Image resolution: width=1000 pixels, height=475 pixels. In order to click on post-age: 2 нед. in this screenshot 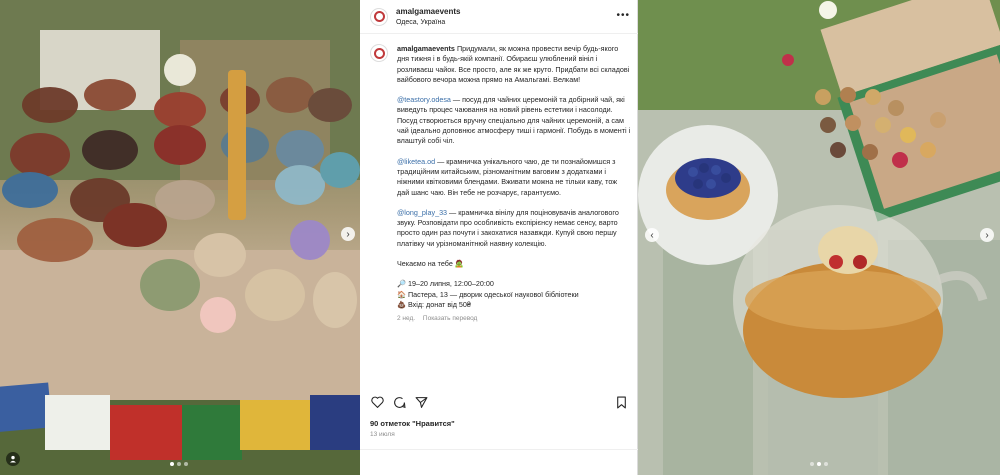, I will do `click(406, 319)`.